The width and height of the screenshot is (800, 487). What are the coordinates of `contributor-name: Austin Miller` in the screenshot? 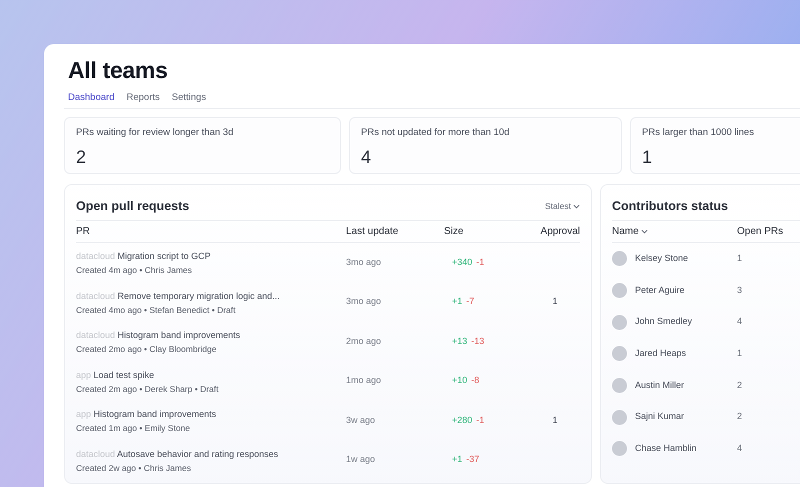 It's located at (659, 385).